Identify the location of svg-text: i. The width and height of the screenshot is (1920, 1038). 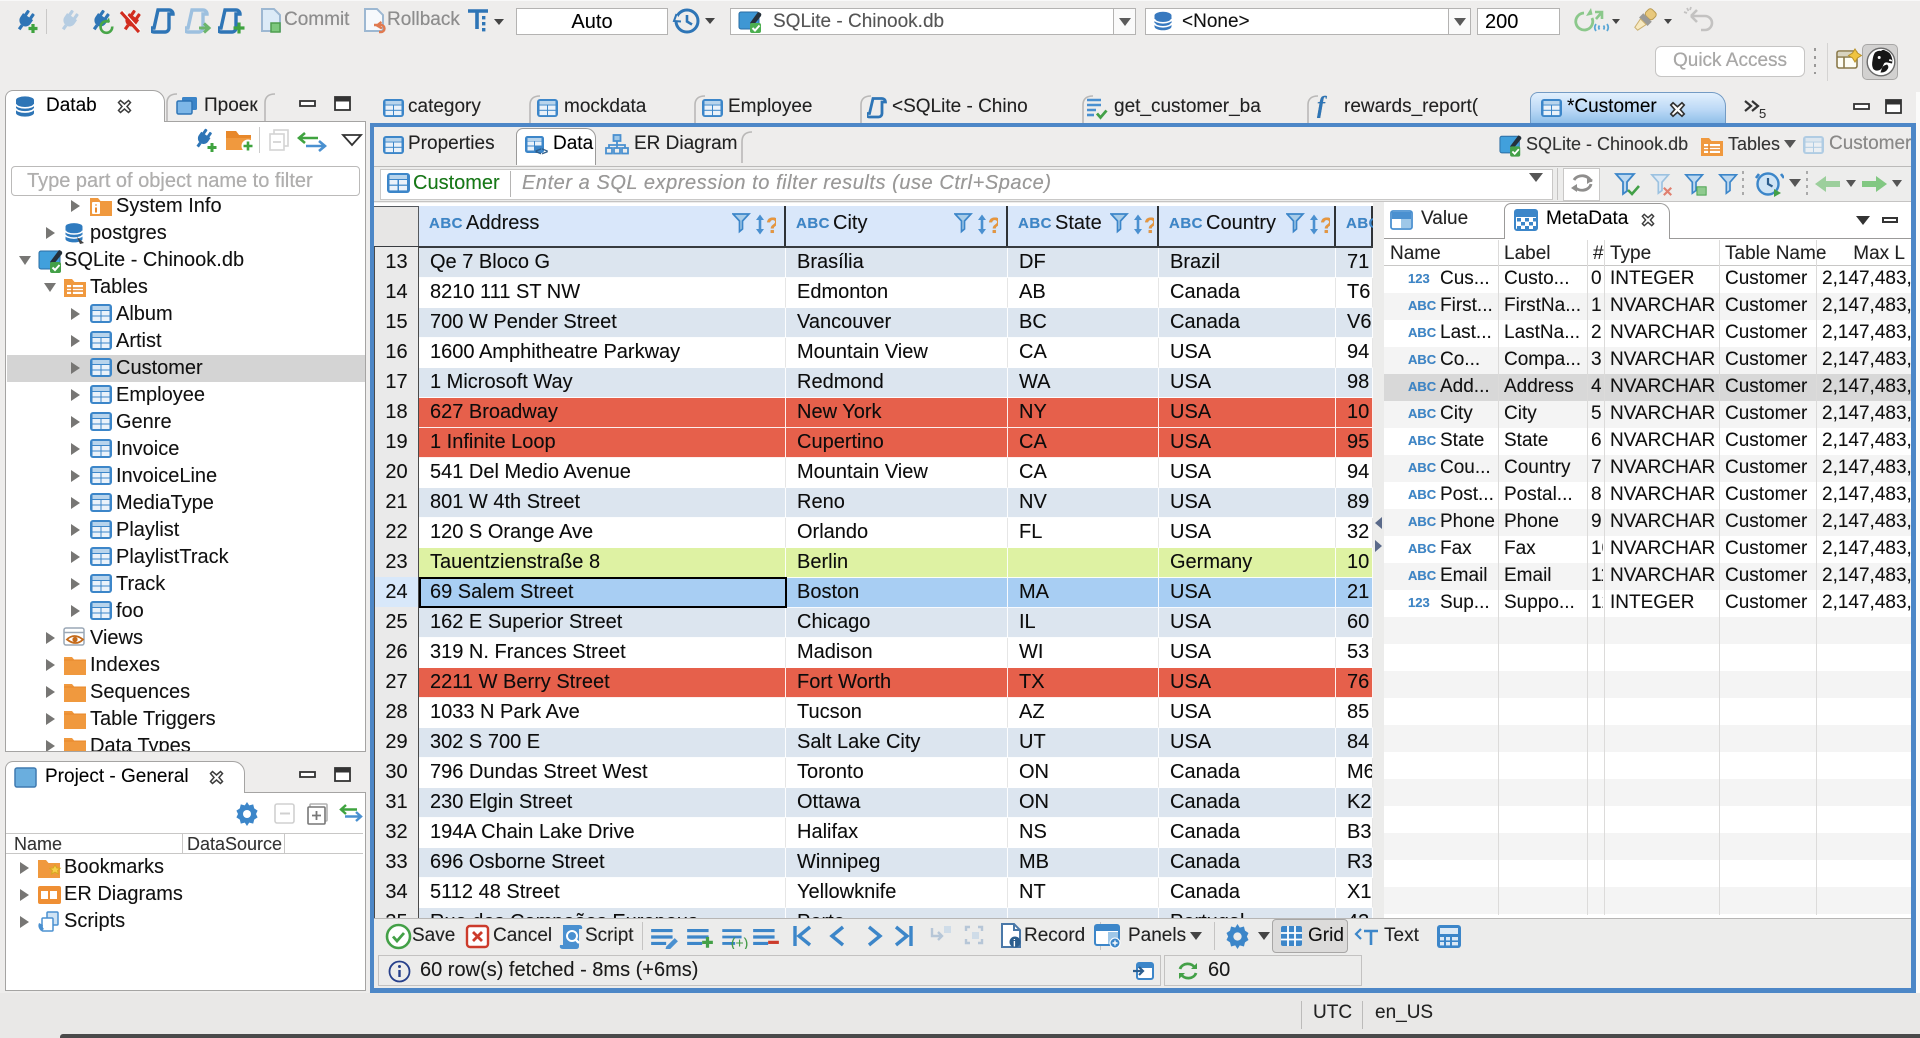
(1014, 944).